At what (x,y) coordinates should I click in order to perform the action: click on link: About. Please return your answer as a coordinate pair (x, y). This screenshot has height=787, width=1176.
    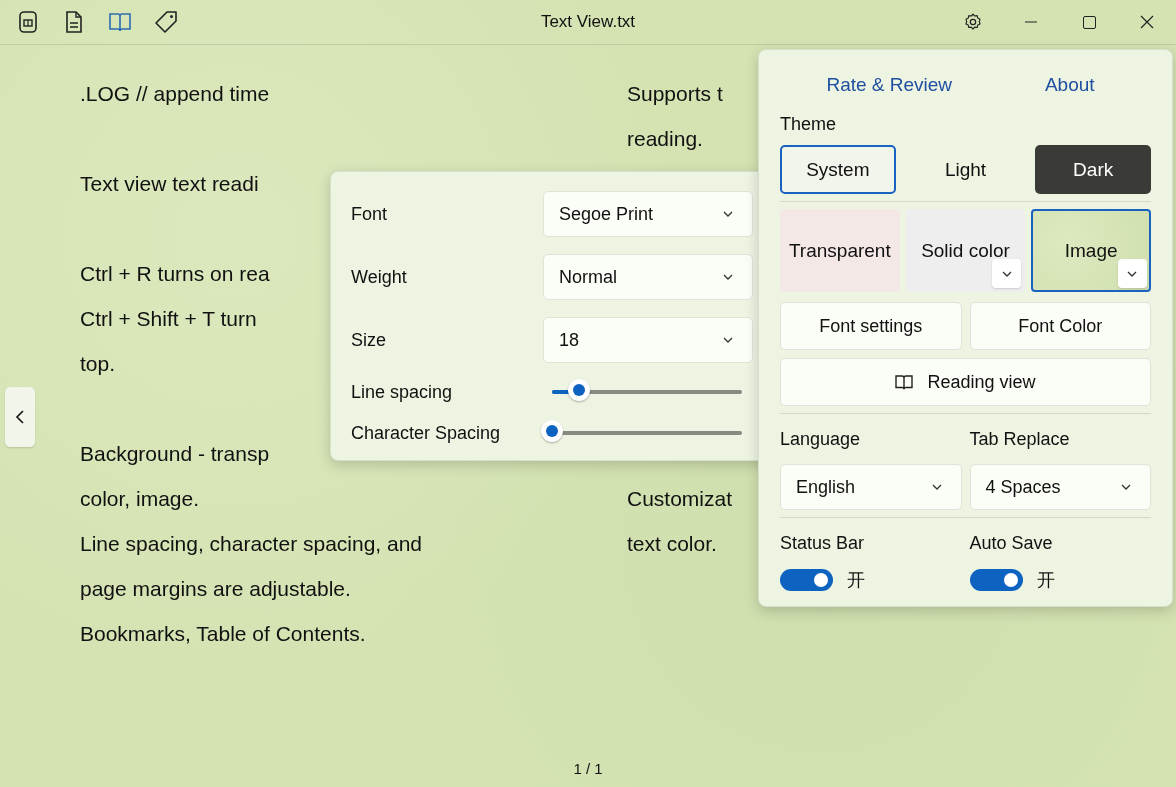
    Looking at the image, I should click on (1069, 85).